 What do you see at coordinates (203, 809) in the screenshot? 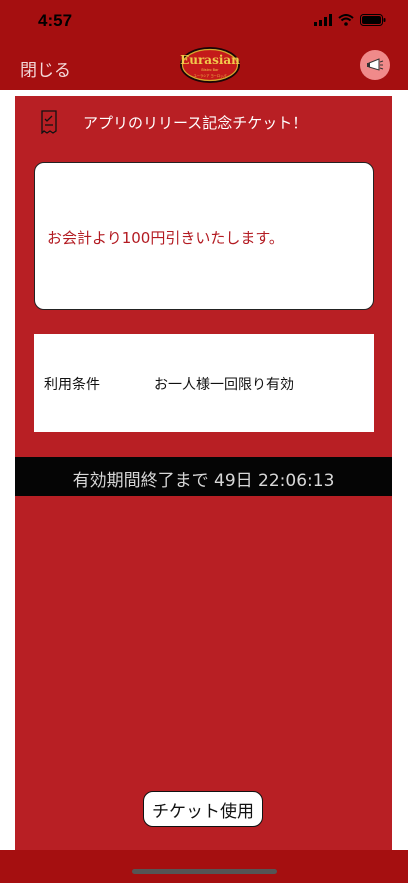
I see `use-ticket-button: チケット使用` at bounding box center [203, 809].